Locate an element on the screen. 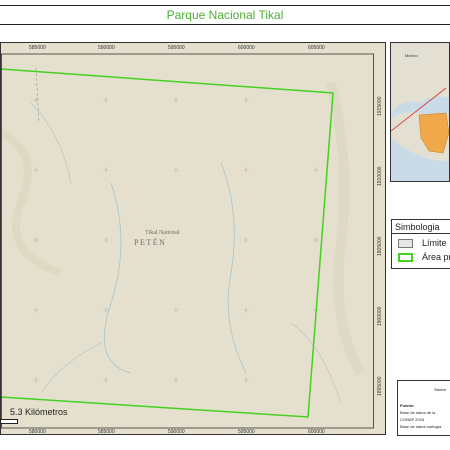 Image resolution: width=450 pixels, height=450 pixels. right-tick-label: 1900000 is located at coordinates (380, 316).